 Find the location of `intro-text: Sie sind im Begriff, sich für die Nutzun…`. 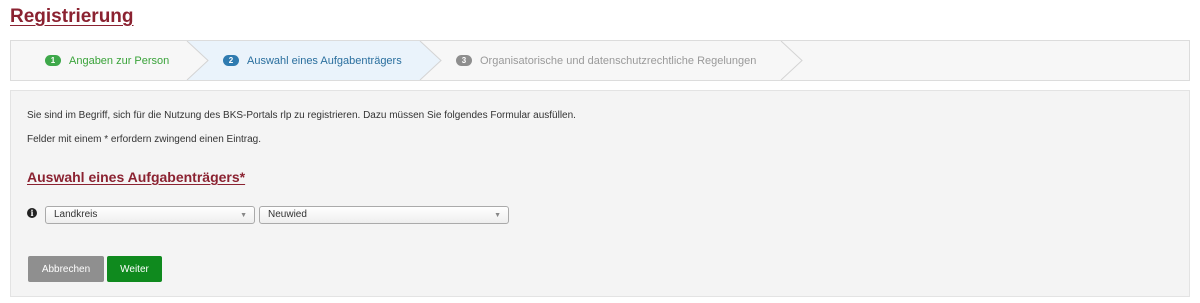

intro-text: Sie sind im Begriff, sich für die Nutzun… is located at coordinates (301, 115).